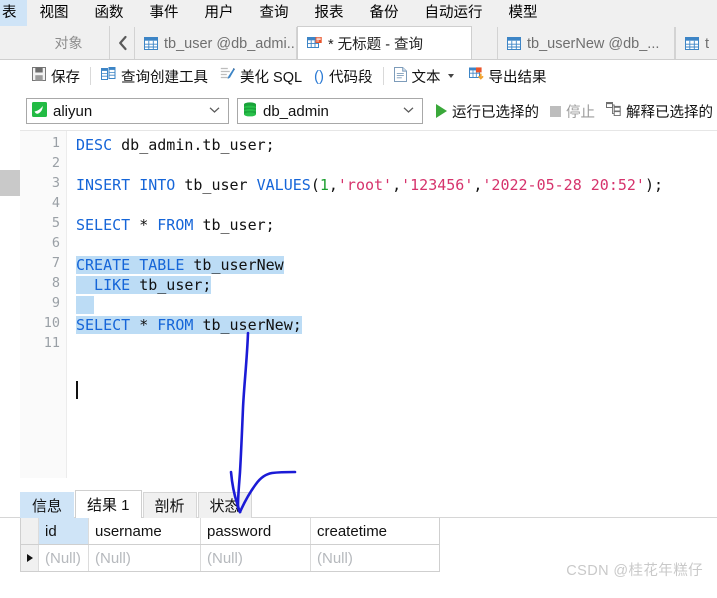 The width and height of the screenshot is (717, 598). I want to click on save-button: 保存, so click(56, 76).